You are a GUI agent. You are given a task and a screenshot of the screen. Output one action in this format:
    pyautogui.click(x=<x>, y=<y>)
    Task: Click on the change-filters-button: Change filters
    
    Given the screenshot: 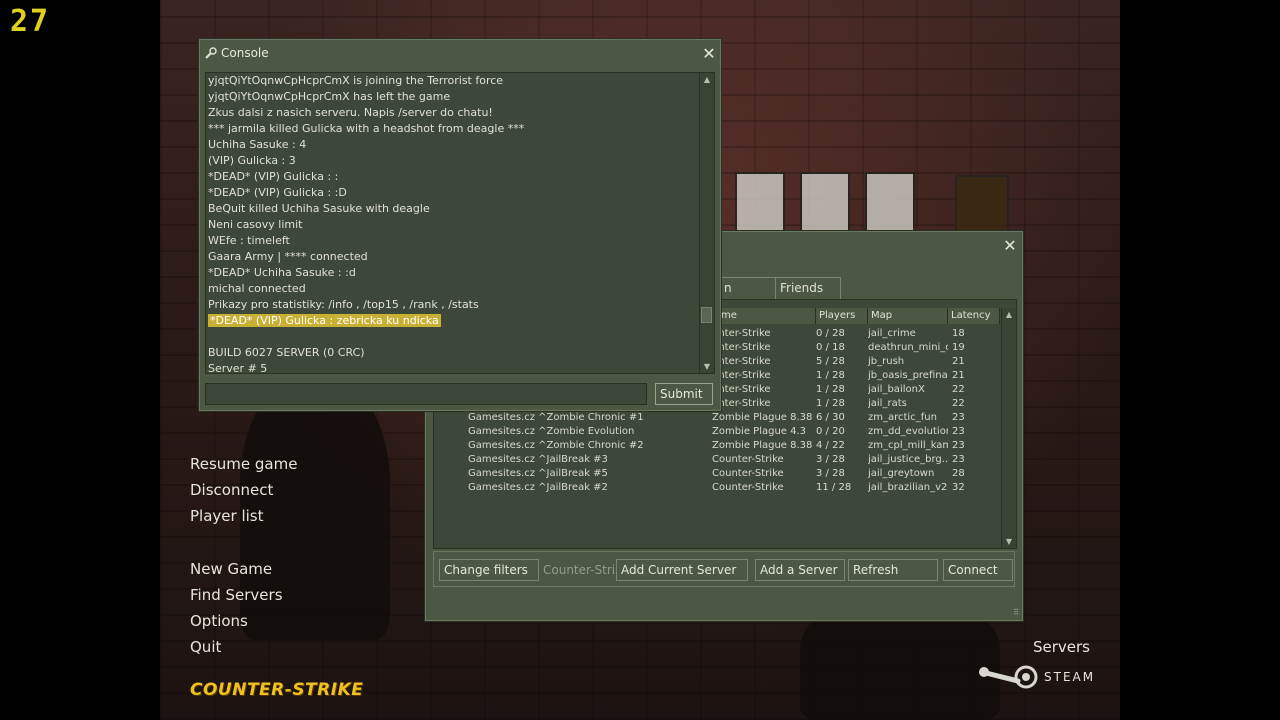 What is the action you would take?
    pyautogui.click(x=489, y=570)
    